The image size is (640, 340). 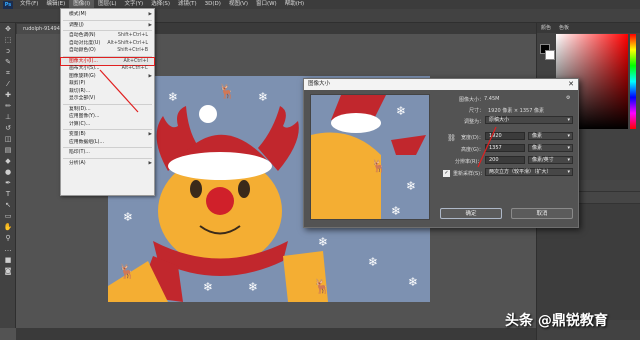 I want to click on menu-item-image-rotation: 图像旋转(G) ▶, so click(x=107, y=77).